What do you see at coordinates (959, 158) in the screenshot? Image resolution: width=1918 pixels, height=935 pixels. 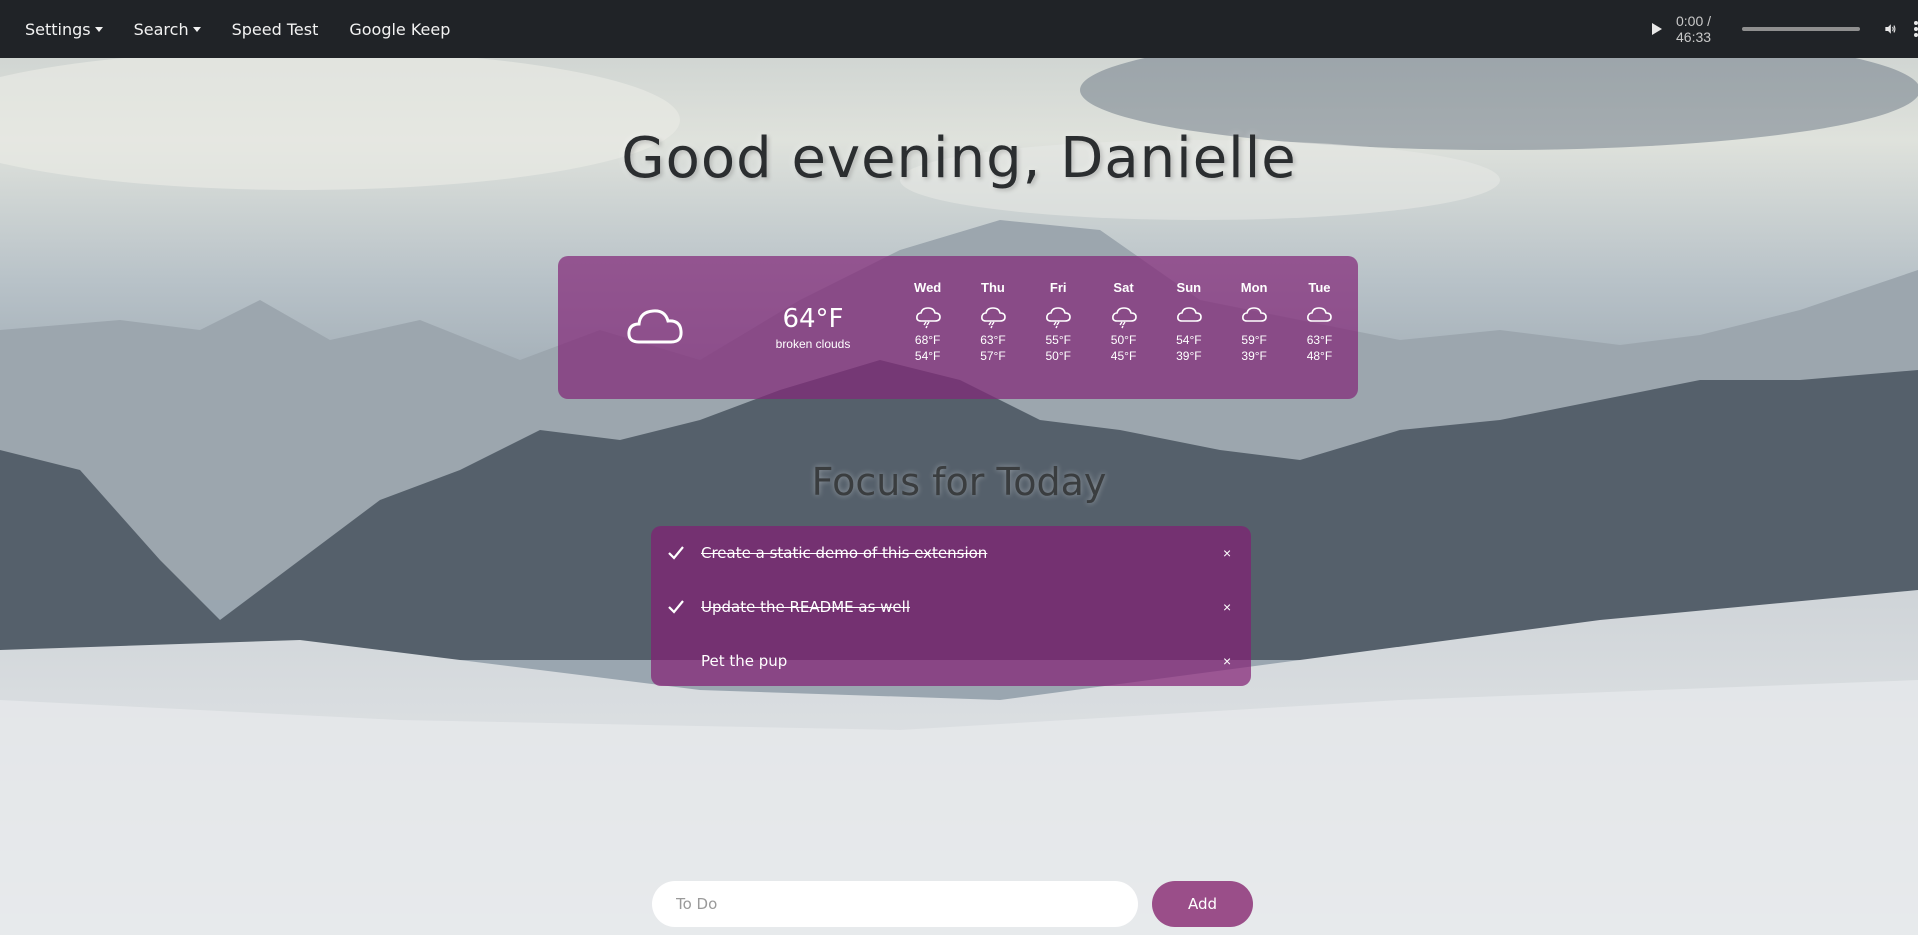 I see `greeting-title: Good evening, Danielle` at bounding box center [959, 158].